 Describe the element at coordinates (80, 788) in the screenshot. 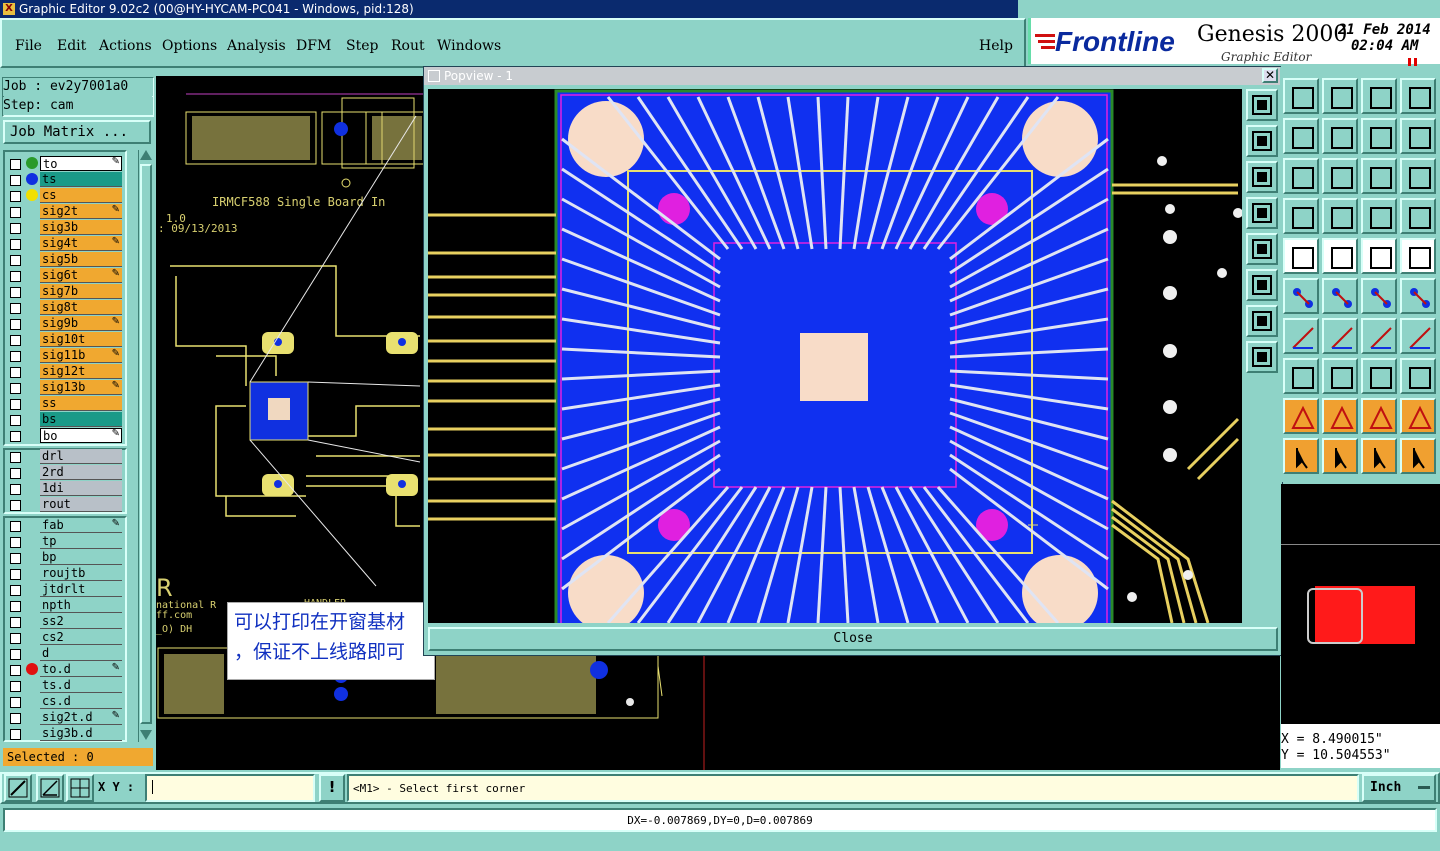

I see `grid-tool-button` at that location.